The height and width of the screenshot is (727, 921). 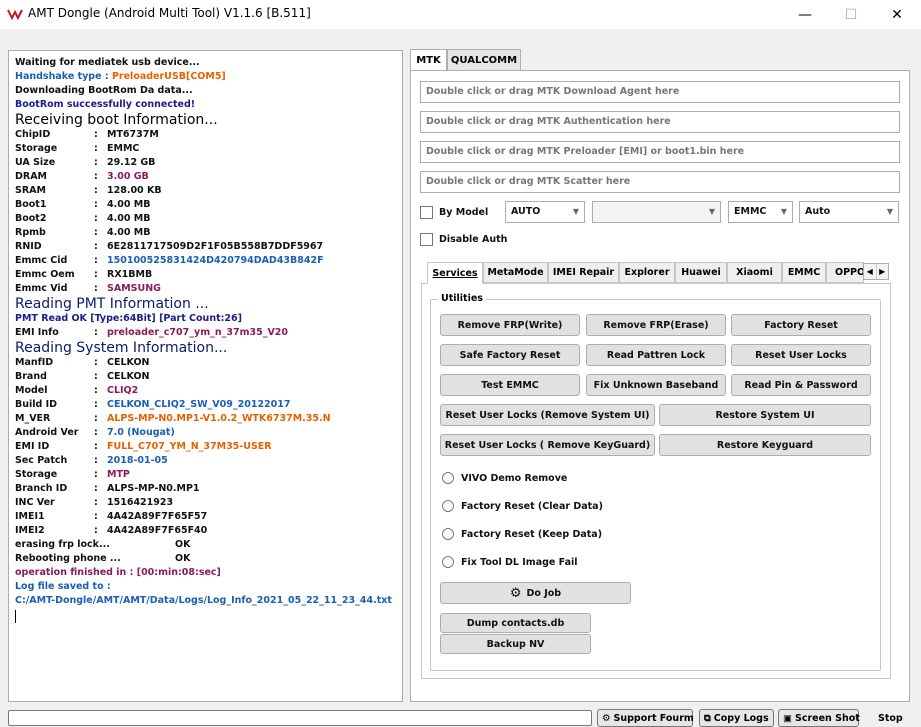 I want to click on finished-text: operation finished in : [00:min:08:sec], so click(x=118, y=572).